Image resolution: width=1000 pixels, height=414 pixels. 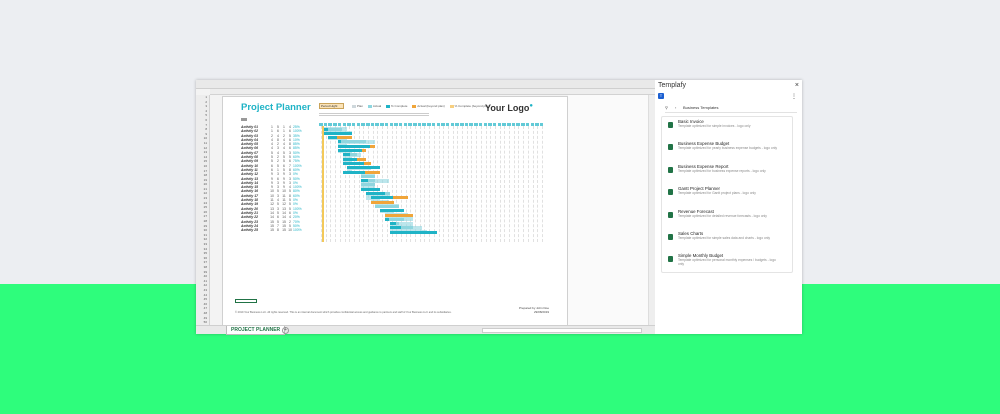 I want to click on selected-cell, so click(x=246, y=301).